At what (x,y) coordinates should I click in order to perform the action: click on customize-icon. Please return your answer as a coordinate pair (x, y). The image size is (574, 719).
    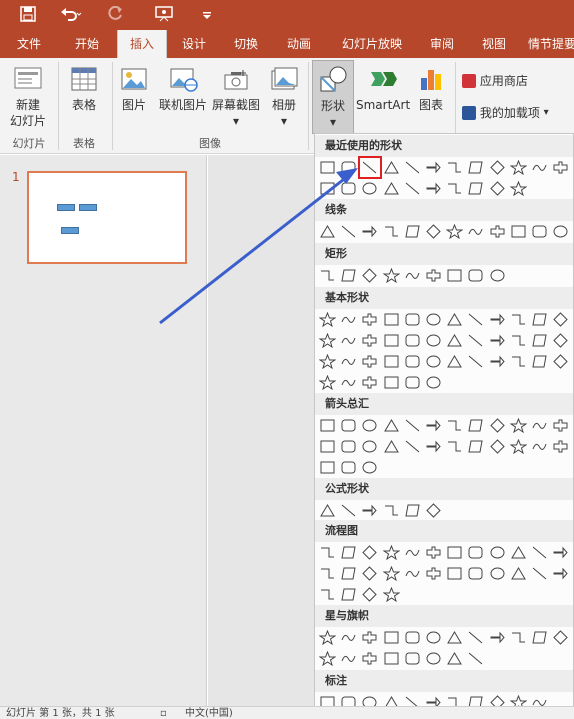
    Looking at the image, I should click on (207, 16).